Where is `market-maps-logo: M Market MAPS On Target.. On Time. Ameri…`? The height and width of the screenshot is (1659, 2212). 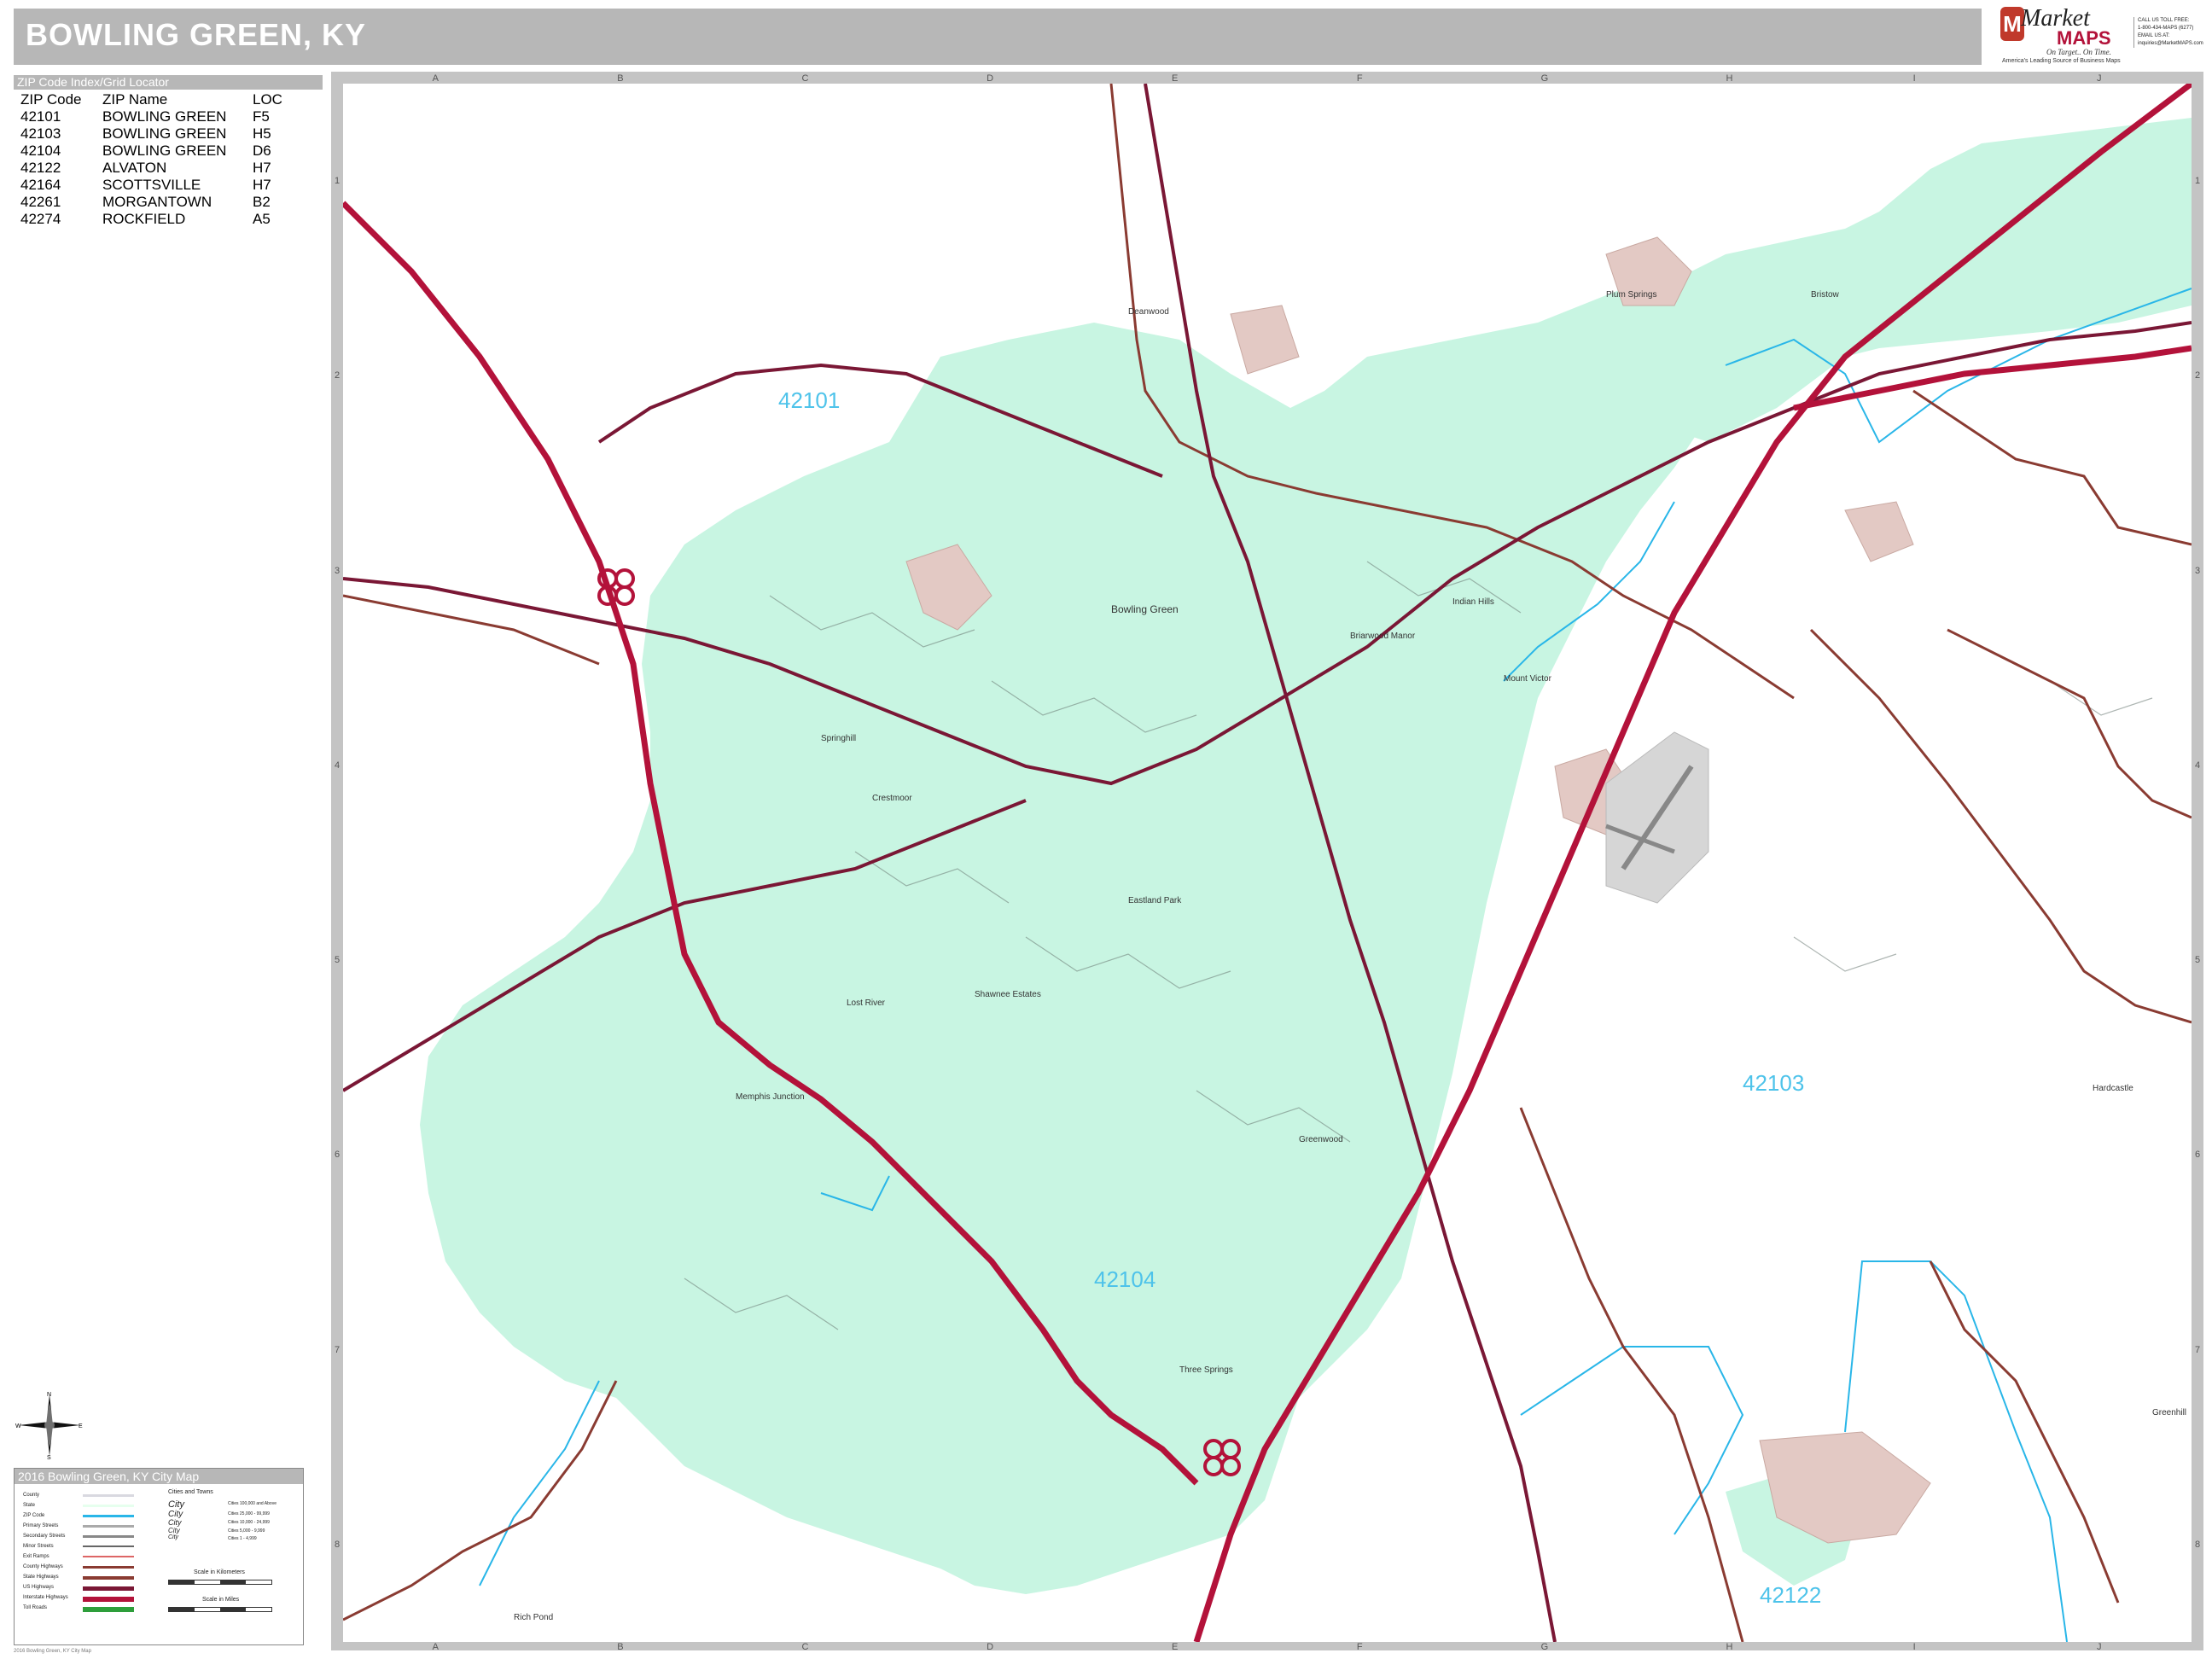 market-maps-logo: M Market MAPS On Target.. On Time. Ameri… is located at coordinates (2102, 36).